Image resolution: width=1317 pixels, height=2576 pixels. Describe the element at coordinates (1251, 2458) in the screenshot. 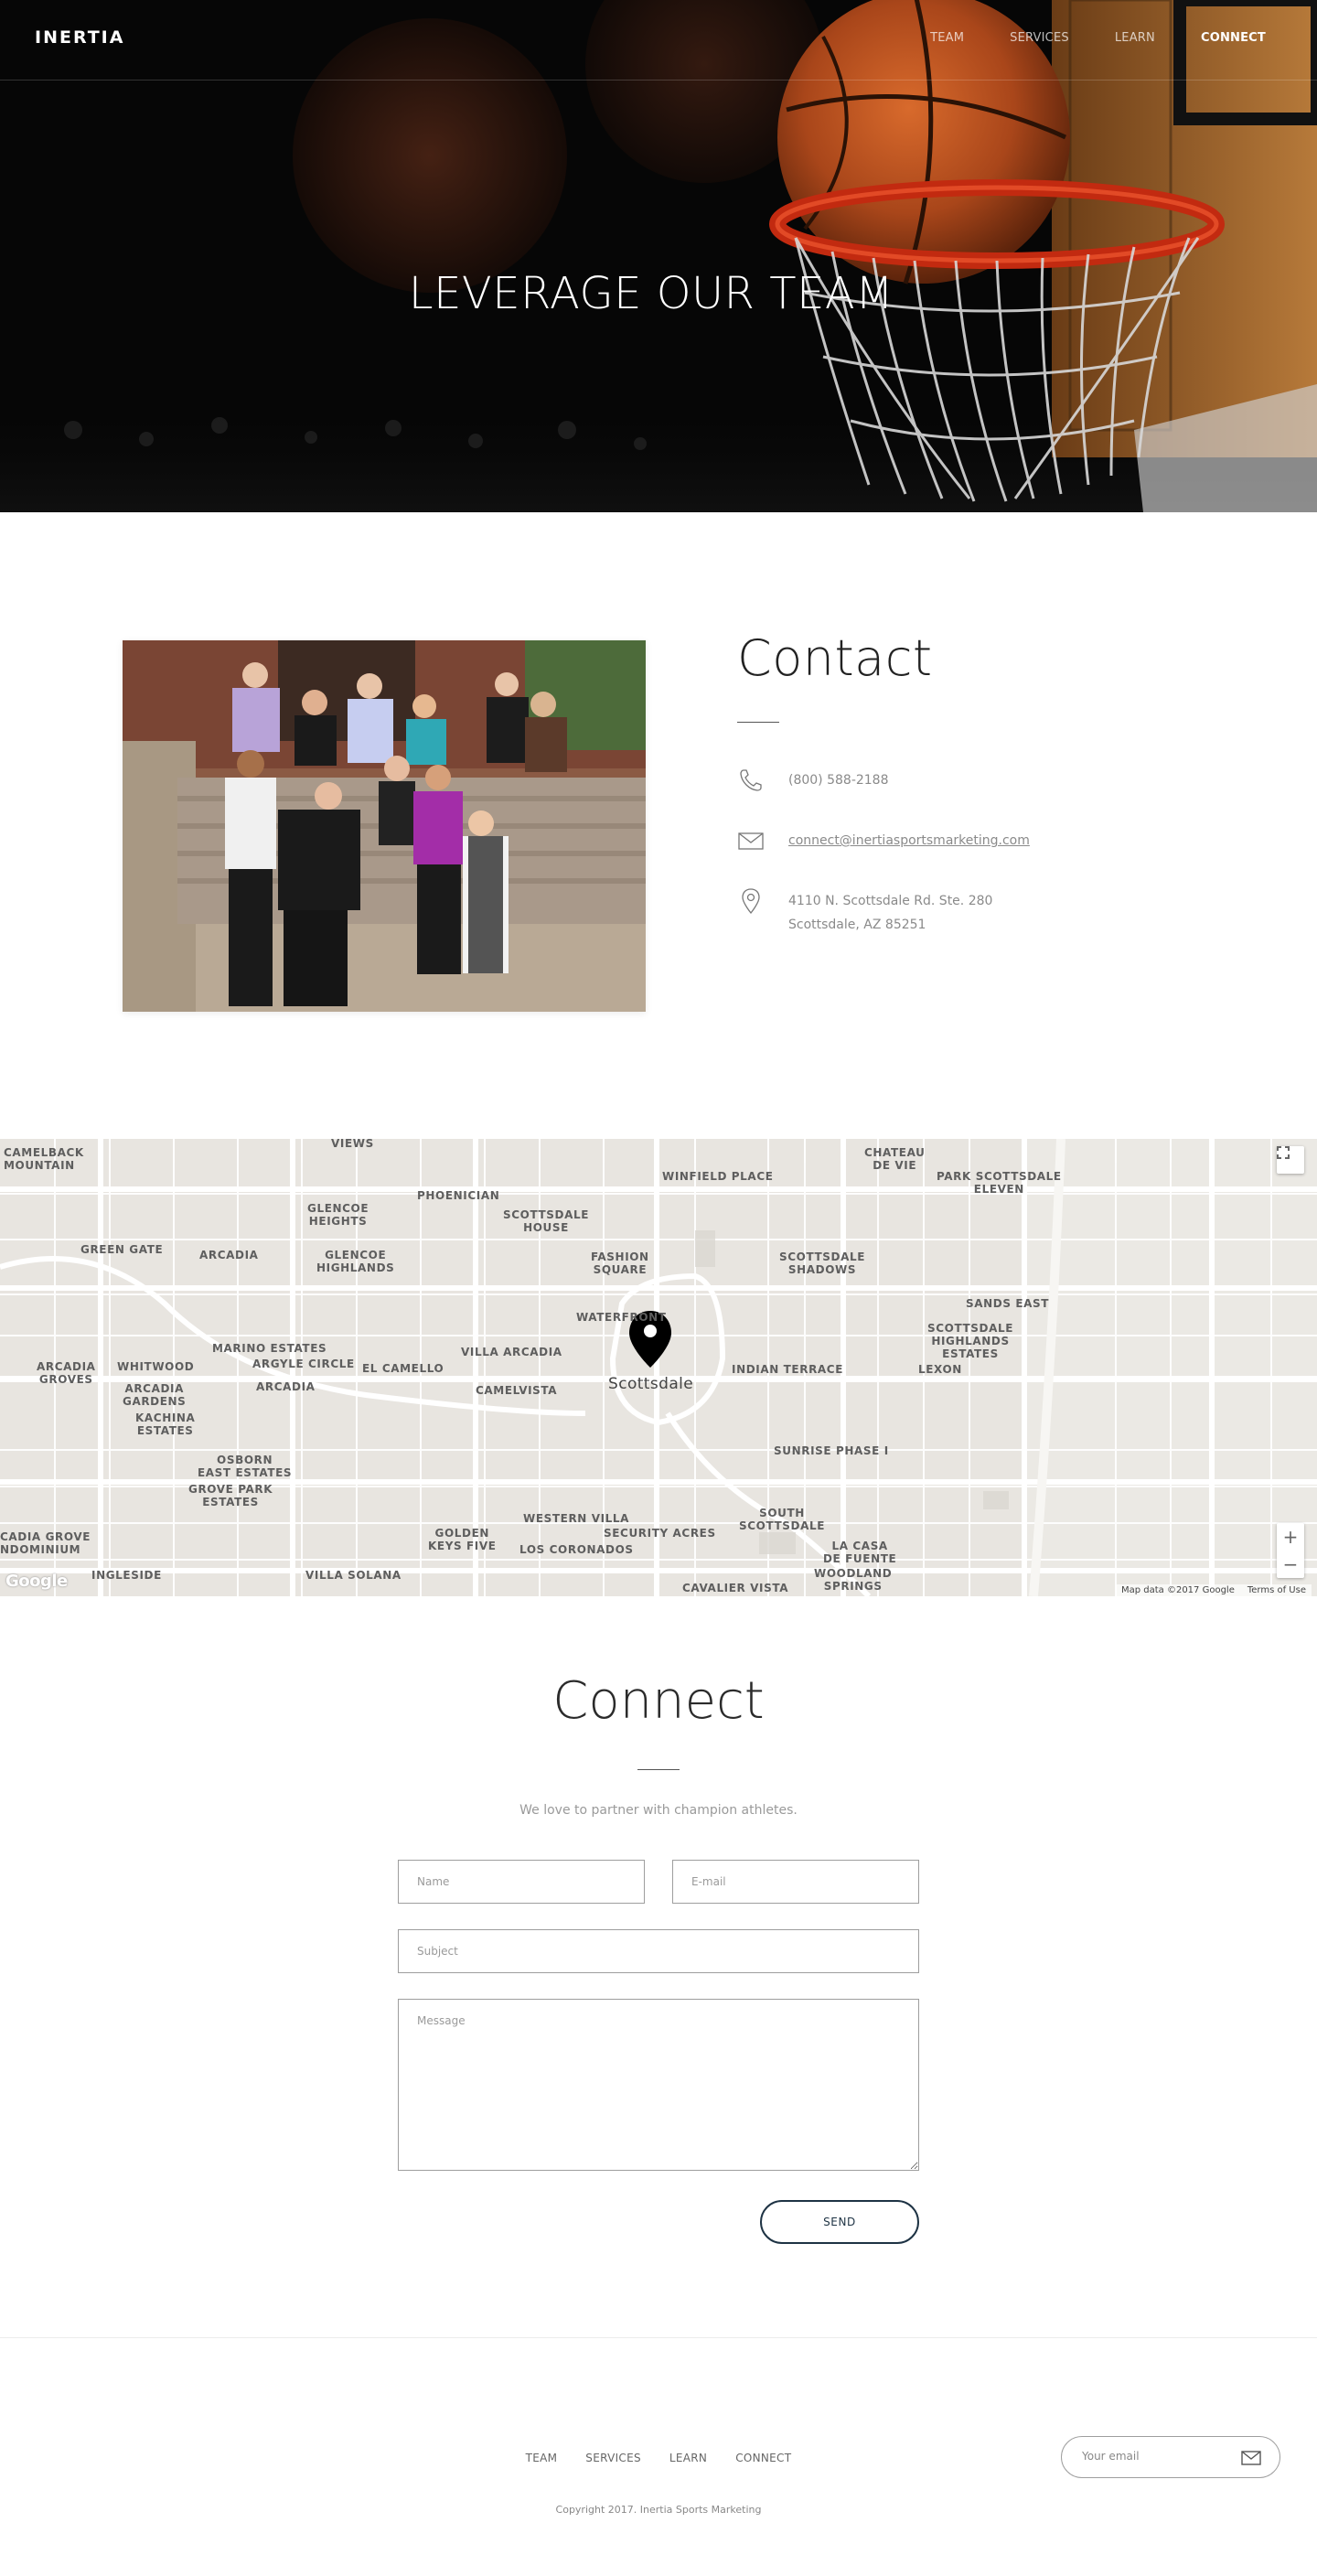

I see `send-mail-icon` at that location.